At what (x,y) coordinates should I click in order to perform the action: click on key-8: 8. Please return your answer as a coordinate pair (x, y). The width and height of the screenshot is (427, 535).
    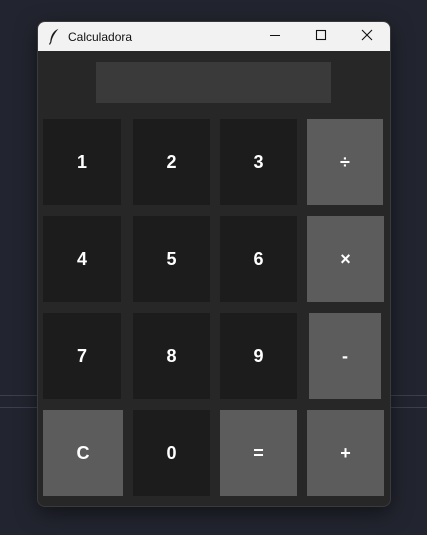
    Looking at the image, I should click on (171, 356).